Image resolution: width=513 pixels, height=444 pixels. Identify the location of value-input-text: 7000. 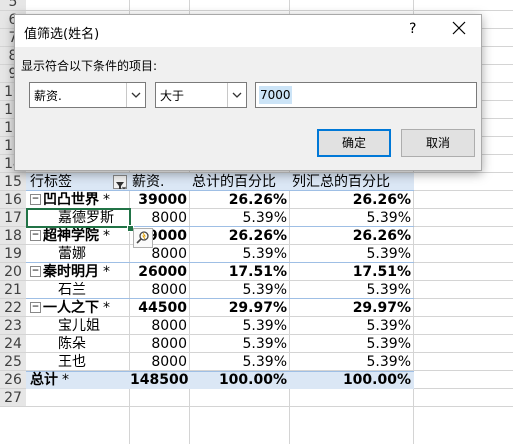
(275, 95).